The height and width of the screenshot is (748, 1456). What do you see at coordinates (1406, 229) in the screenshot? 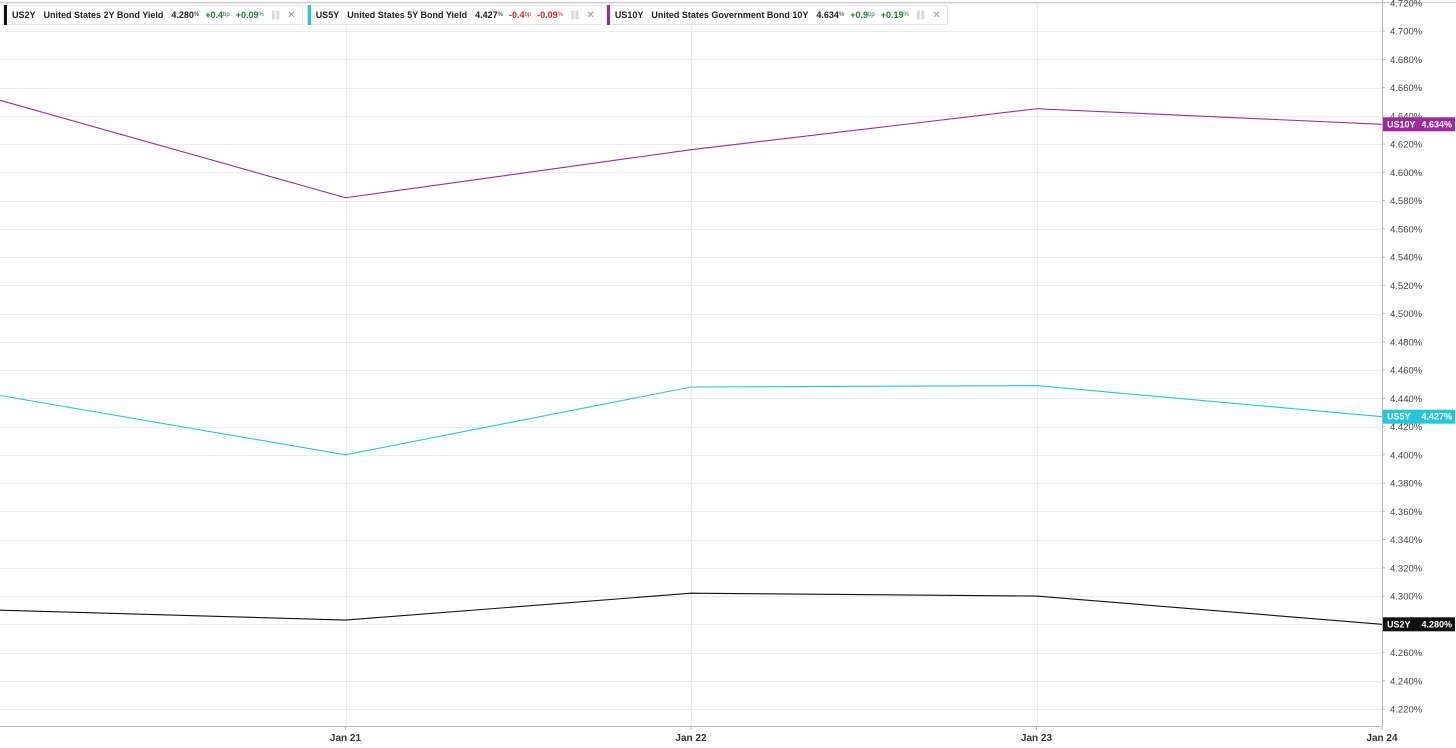
I see `y-tick-label: 4.560%` at bounding box center [1406, 229].